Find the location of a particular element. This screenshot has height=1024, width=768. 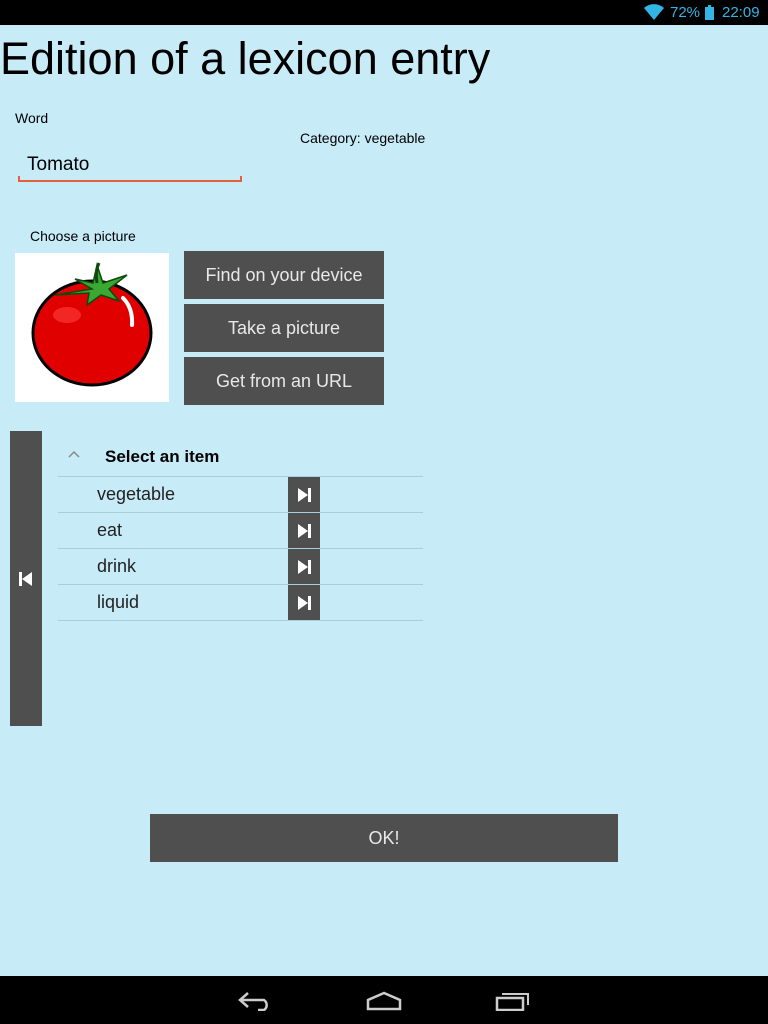

clock: 22:09 is located at coordinates (741, 12).